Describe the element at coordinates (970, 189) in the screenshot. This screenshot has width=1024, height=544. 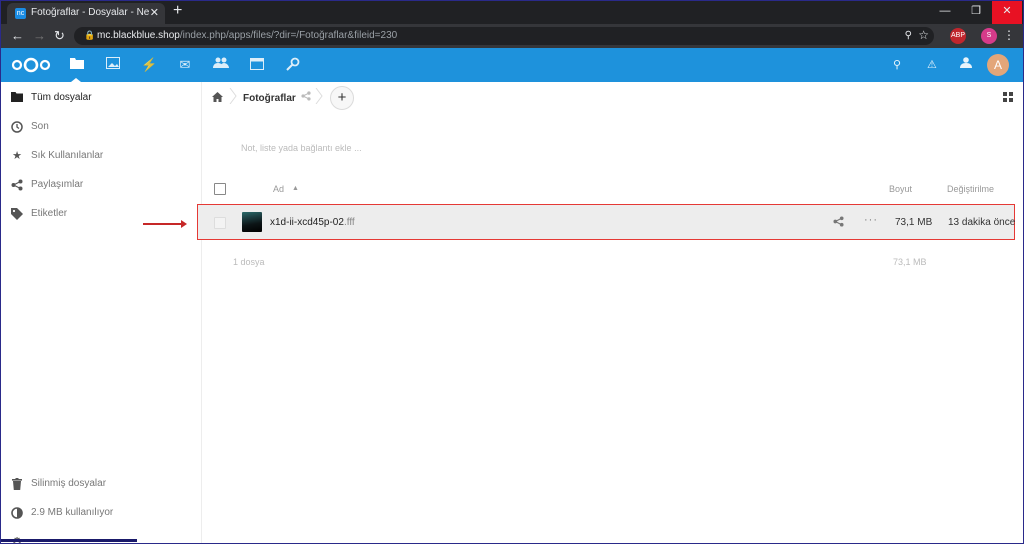
I see `column-header-modified: Değiştirilme` at that location.